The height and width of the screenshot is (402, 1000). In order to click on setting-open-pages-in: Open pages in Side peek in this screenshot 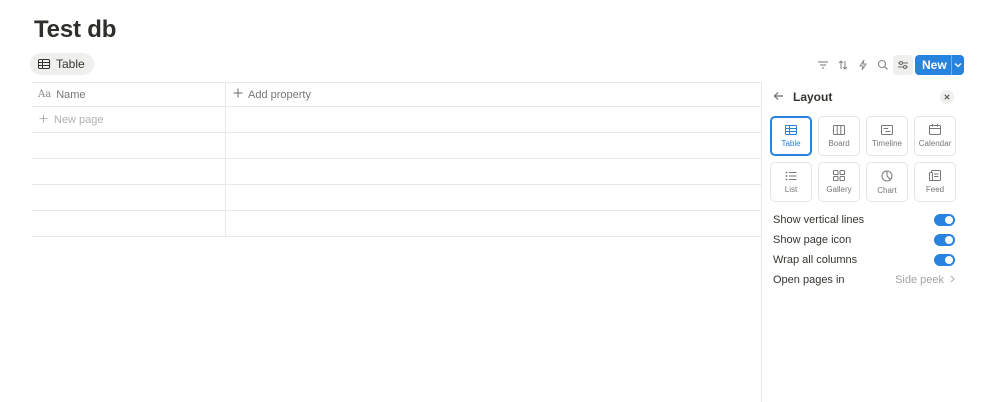, I will do `click(864, 280)`.